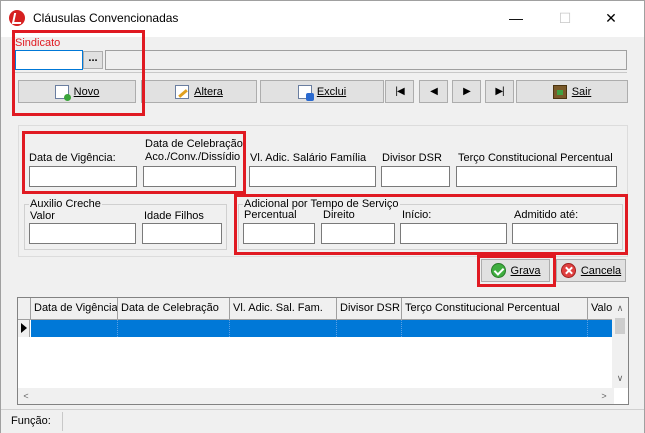  I want to click on auxilio-valor-label: Valor, so click(42, 216).